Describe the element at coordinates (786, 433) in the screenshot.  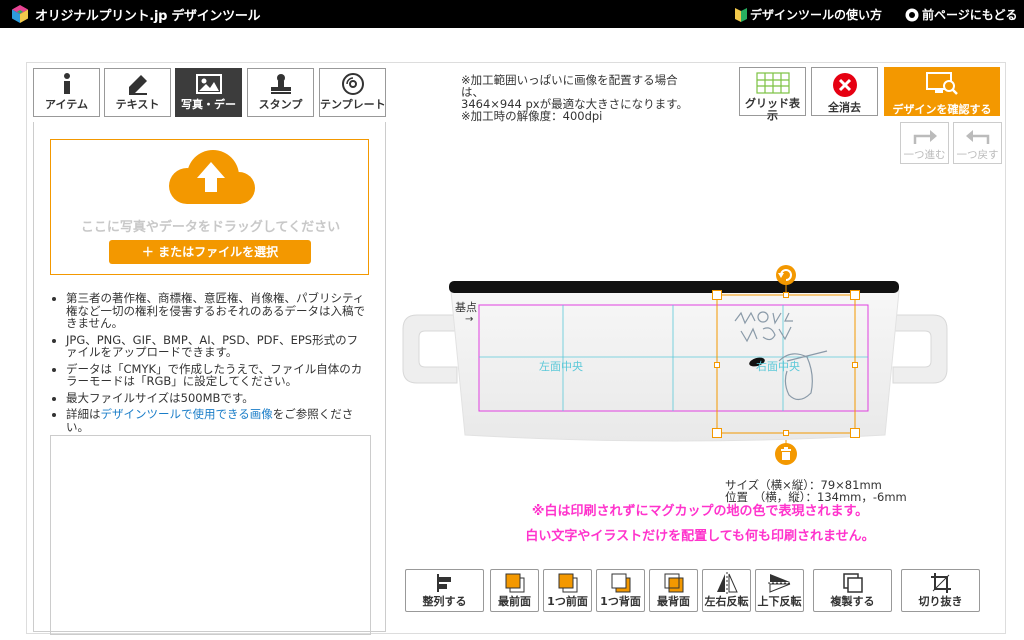
I see `resize-handle-bottom` at that location.